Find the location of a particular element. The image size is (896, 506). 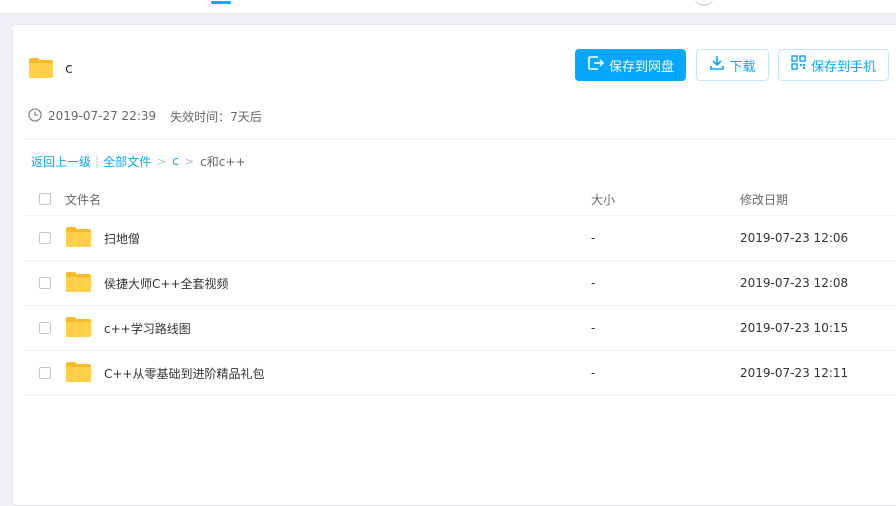

file-name-cell: 侯捷大师C++全套视频 is located at coordinates (147, 283).